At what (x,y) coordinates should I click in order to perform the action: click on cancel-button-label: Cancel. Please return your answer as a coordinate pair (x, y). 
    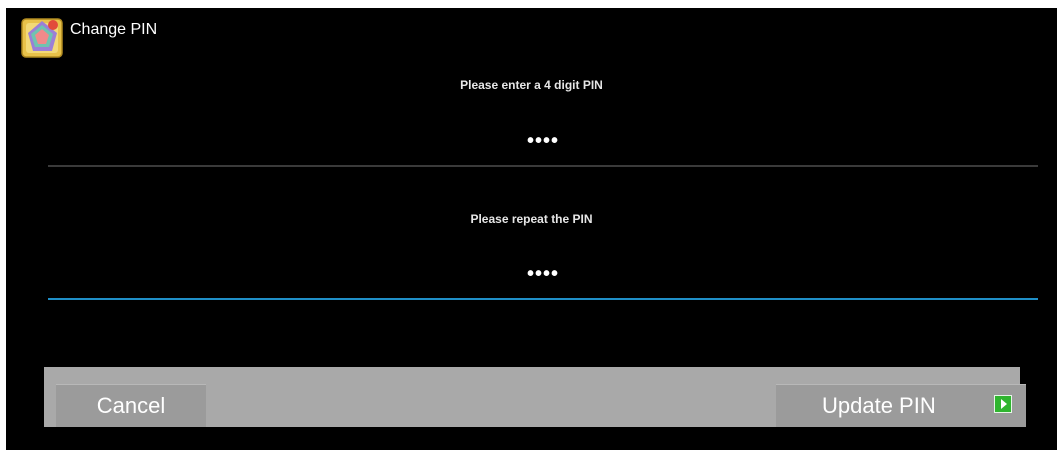
    Looking at the image, I should click on (131, 405).